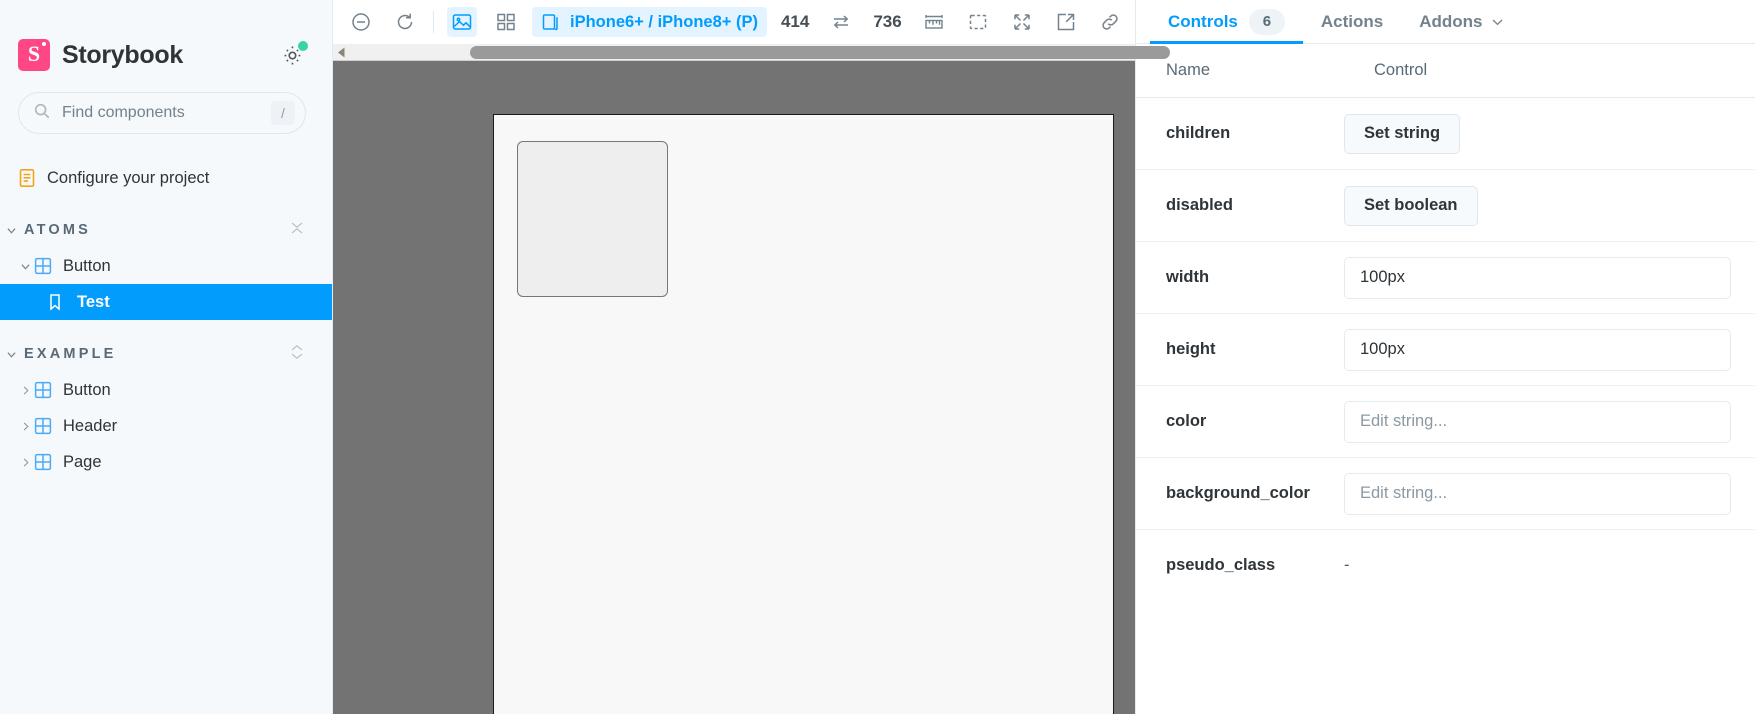 The image size is (1755, 714). What do you see at coordinates (128, 177) in the screenshot?
I see `sidebar-configure-label: Configure your project` at bounding box center [128, 177].